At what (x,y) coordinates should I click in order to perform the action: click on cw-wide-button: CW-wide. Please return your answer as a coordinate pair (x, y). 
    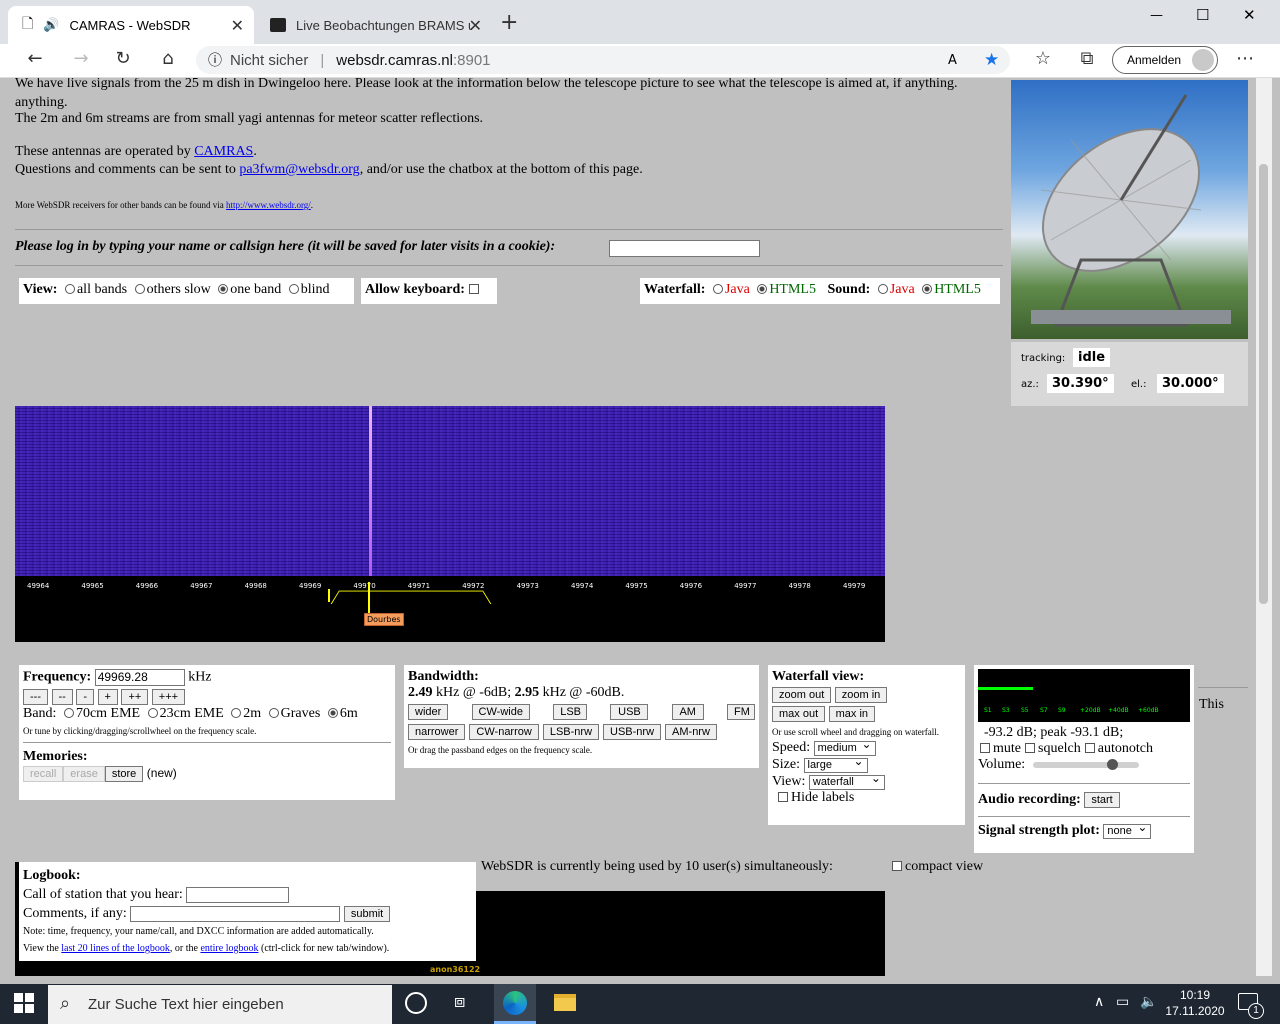
    Looking at the image, I should click on (500, 712).